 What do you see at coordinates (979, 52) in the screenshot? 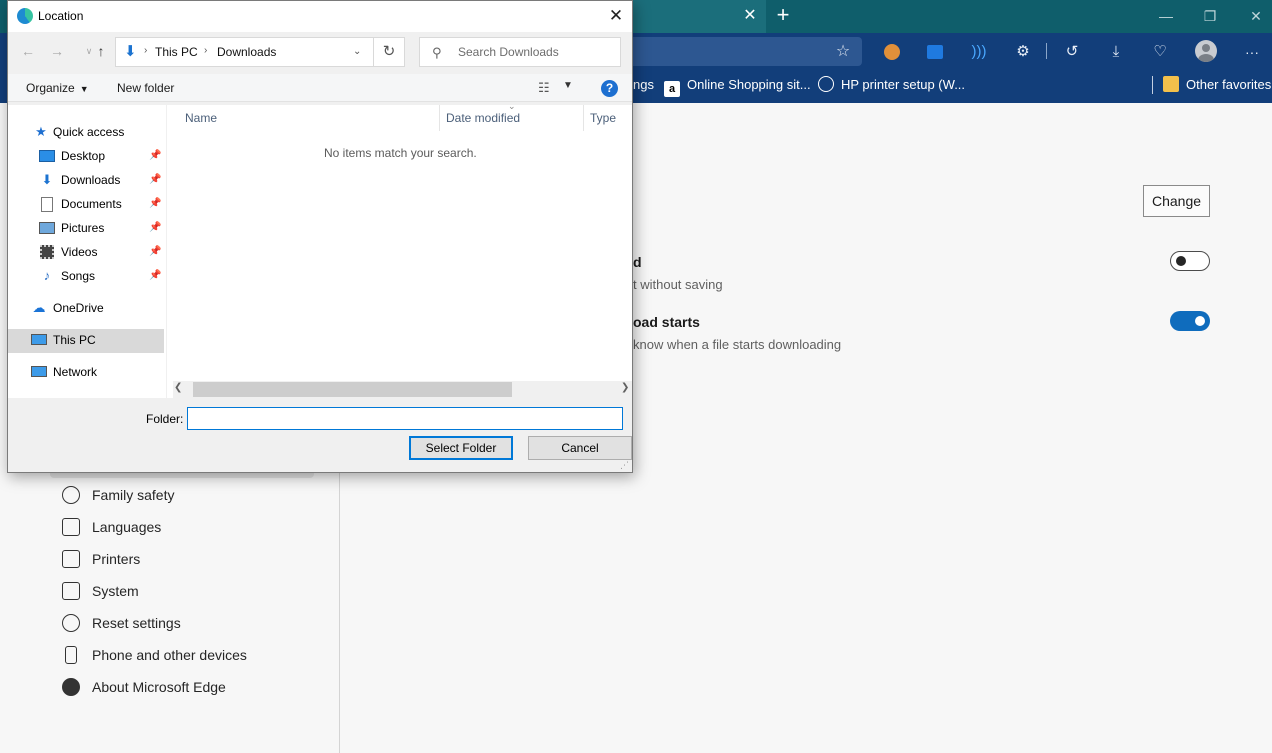
I see `read-aloud-icon: )))` at bounding box center [979, 52].